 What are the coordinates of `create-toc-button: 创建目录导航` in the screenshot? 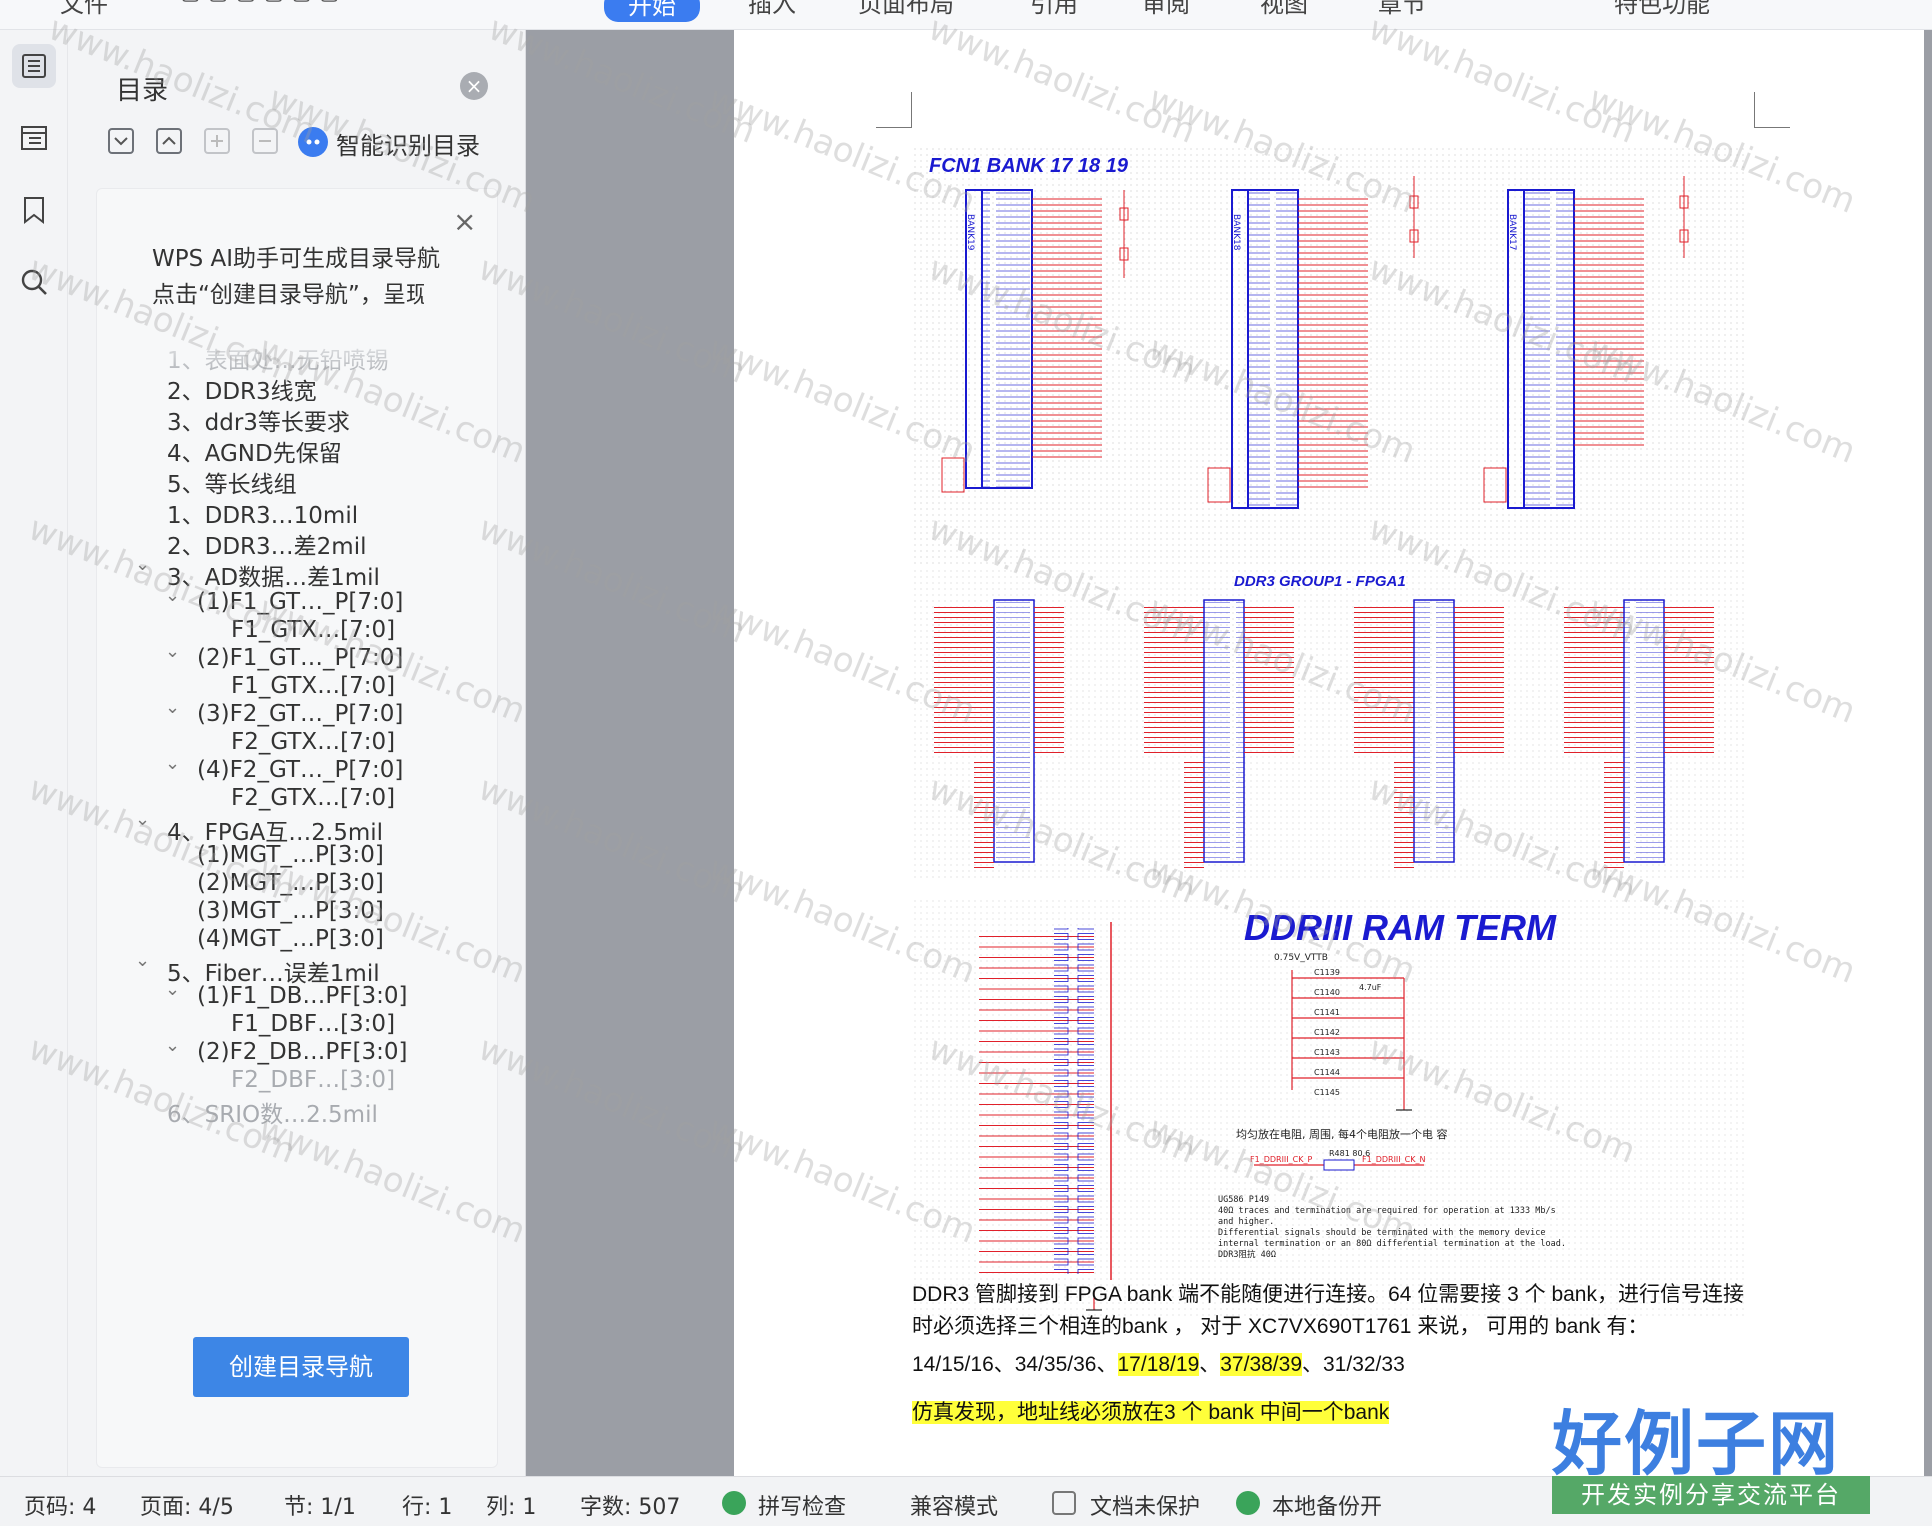 It's located at (301, 1367).